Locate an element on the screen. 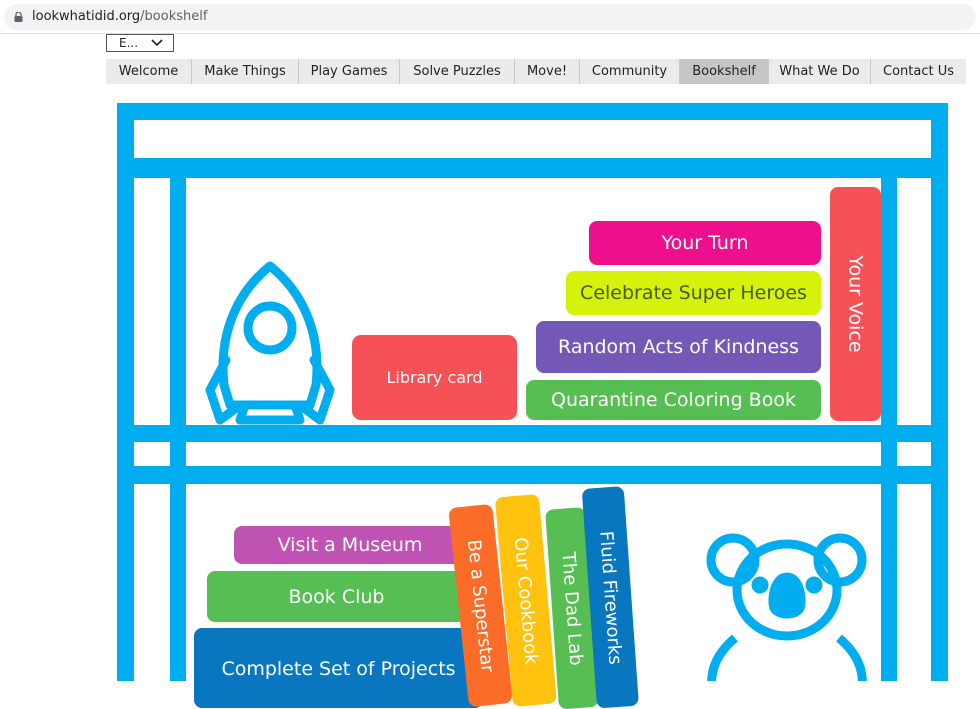  rocket-icon is located at coordinates (270, 343).